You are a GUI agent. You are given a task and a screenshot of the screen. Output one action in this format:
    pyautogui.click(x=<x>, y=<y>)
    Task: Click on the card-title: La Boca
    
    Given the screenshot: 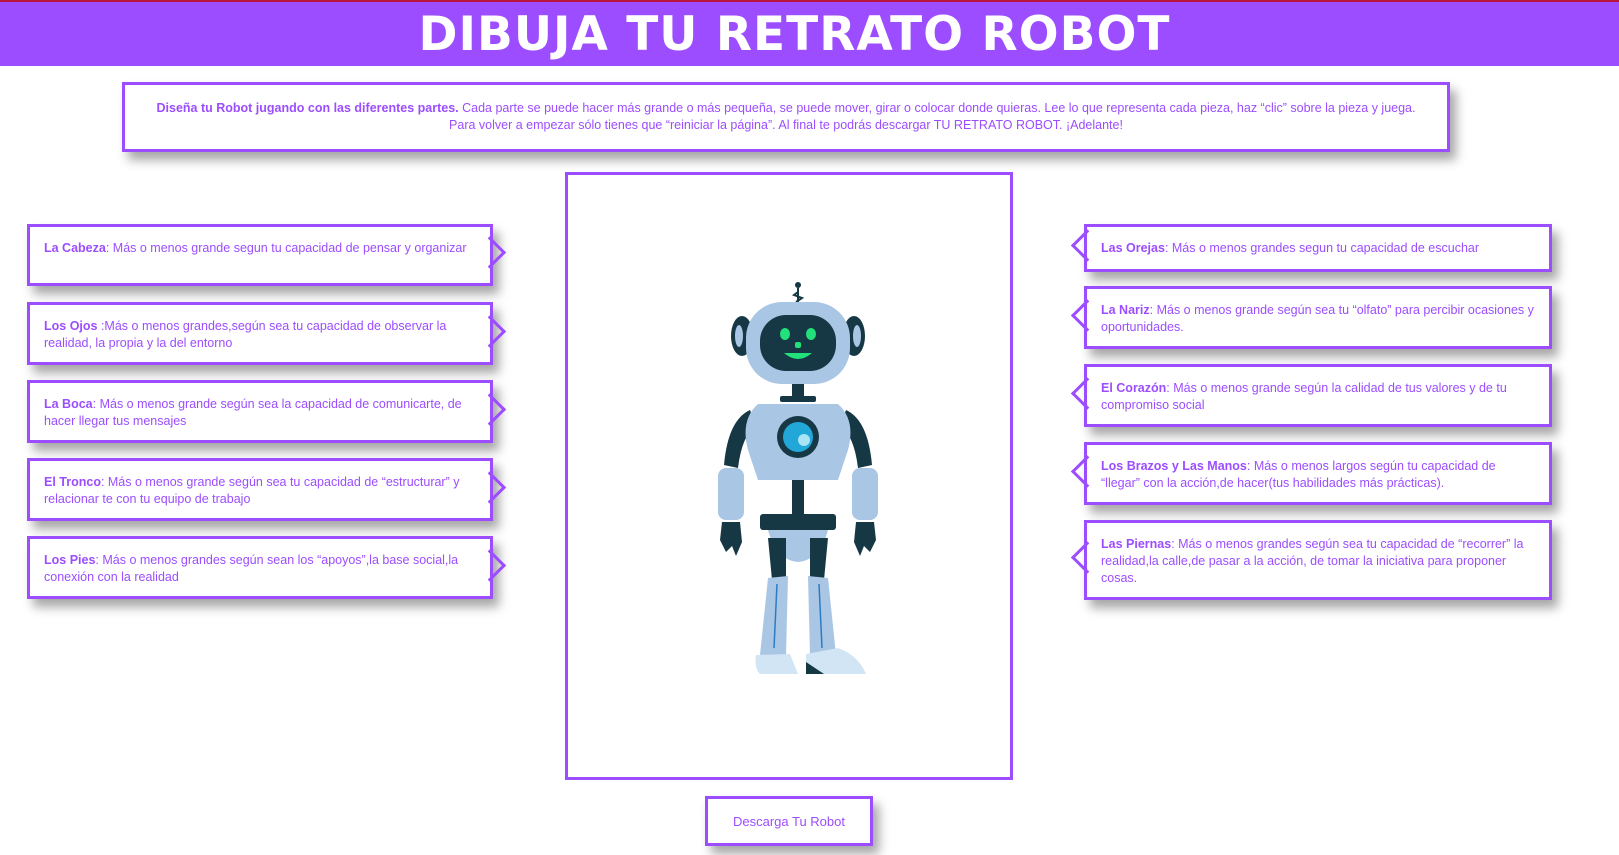 What is the action you would take?
    pyautogui.click(x=68, y=404)
    